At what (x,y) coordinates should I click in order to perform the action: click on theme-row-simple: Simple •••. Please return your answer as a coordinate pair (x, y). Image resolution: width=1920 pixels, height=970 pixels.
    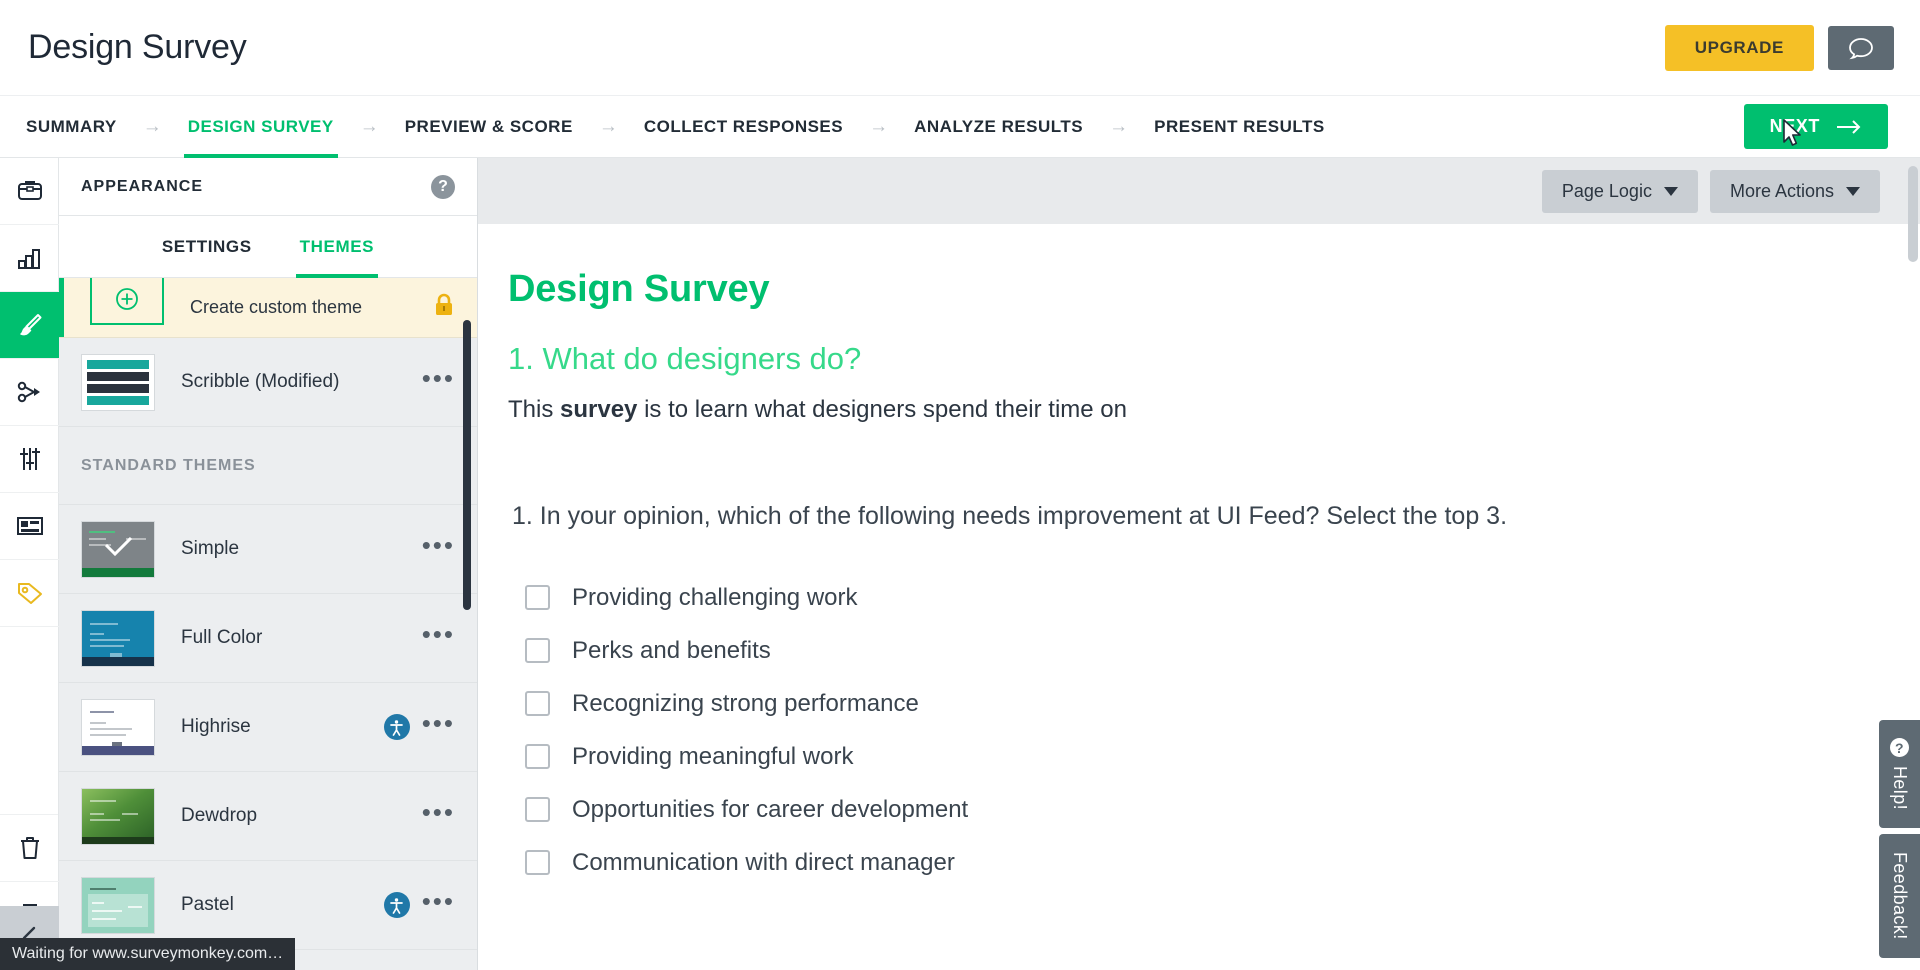
    Looking at the image, I should click on (268, 549).